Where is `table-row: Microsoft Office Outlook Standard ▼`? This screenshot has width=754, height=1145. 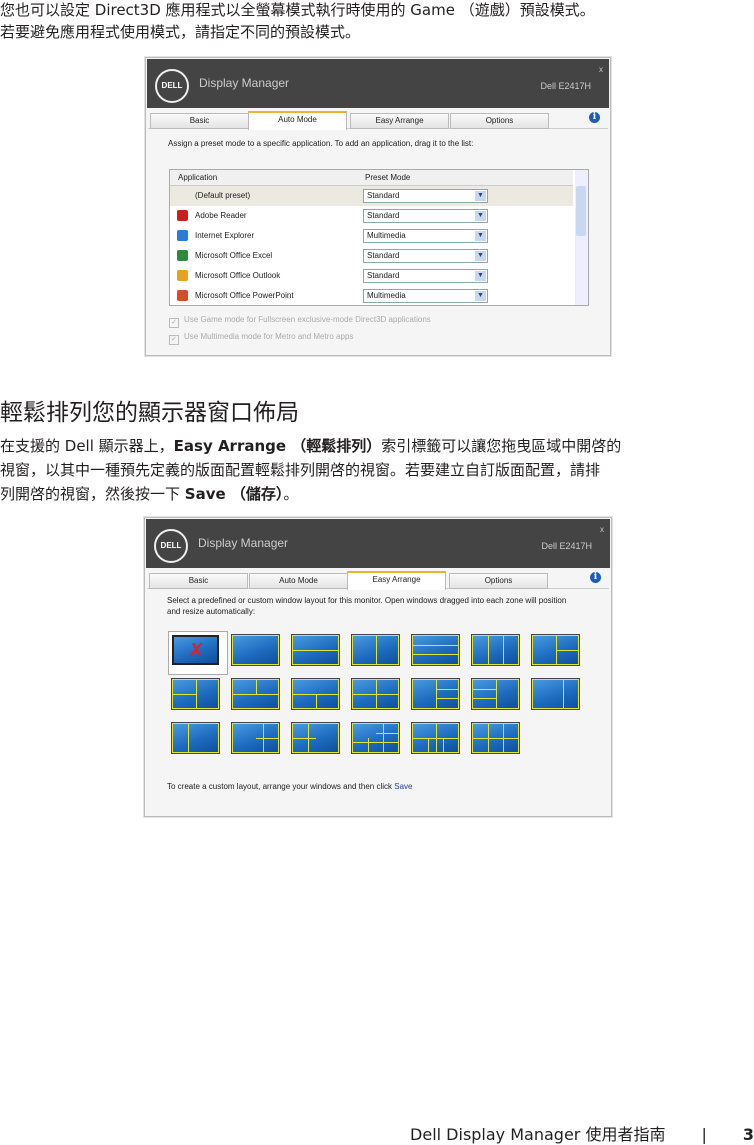 table-row: Microsoft Office Outlook Standard ▼ is located at coordinates (371, 276).